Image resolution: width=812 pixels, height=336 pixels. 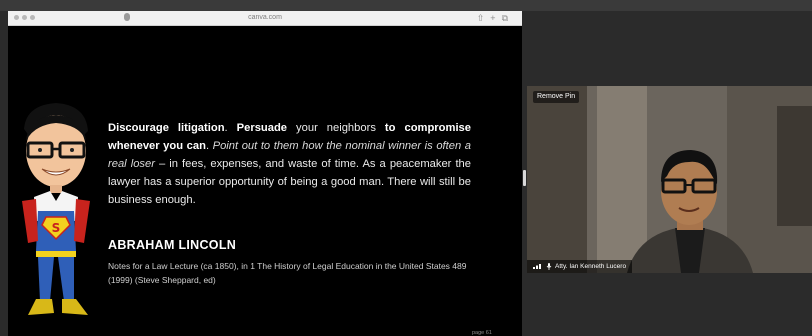 I want to click on browser-actions: ⇧+⧉, so click(x=494, y=18).